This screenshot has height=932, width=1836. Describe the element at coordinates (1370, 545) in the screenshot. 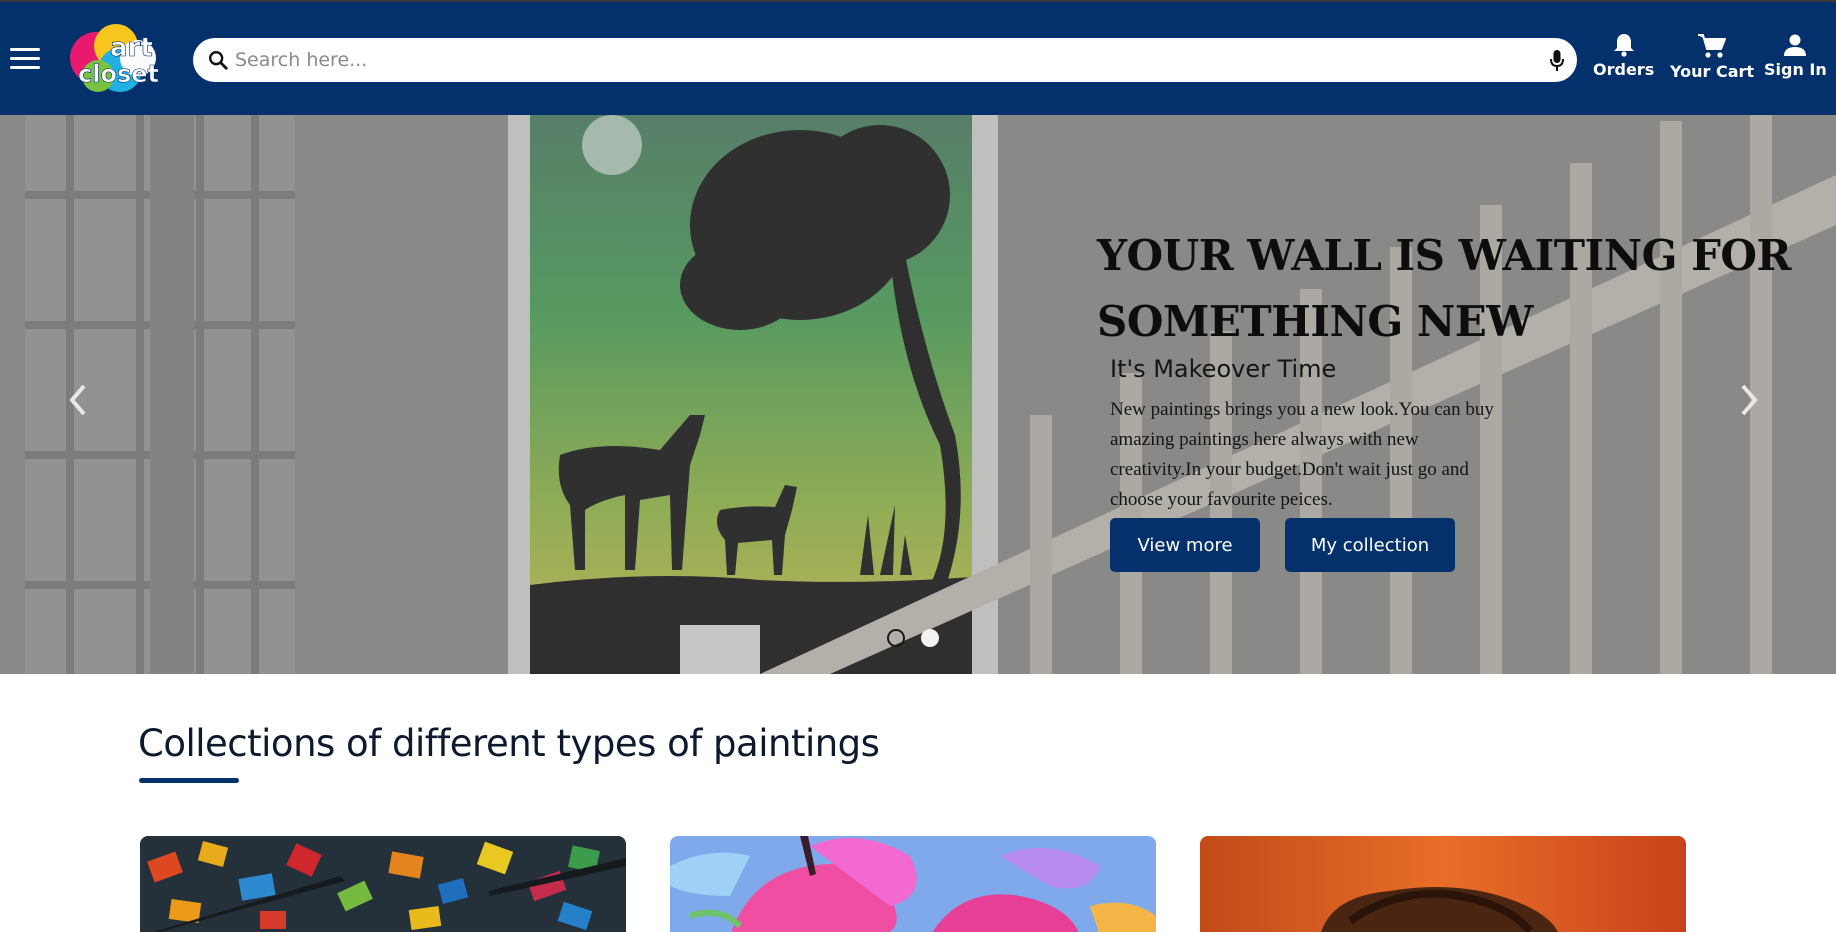

I see `my-collection-button: My collection` at that location.